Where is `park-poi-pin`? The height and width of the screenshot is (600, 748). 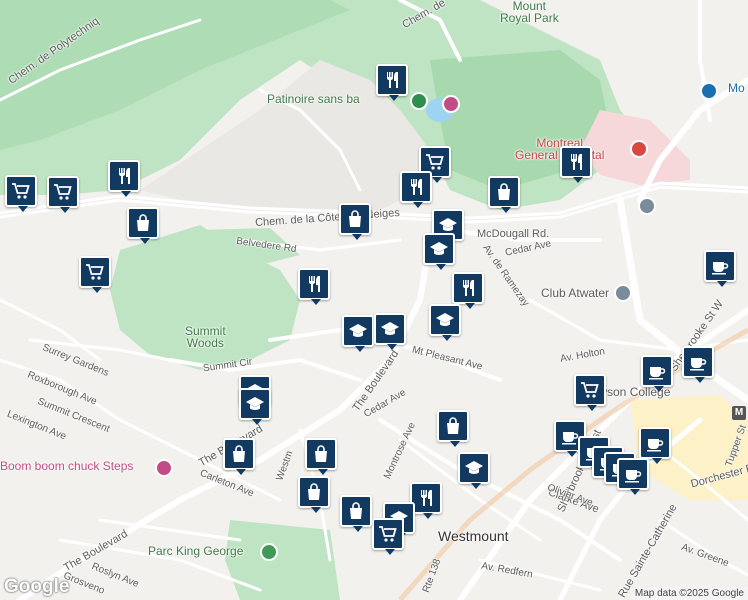 park-poi-pin is located at coordinates (419, 101).